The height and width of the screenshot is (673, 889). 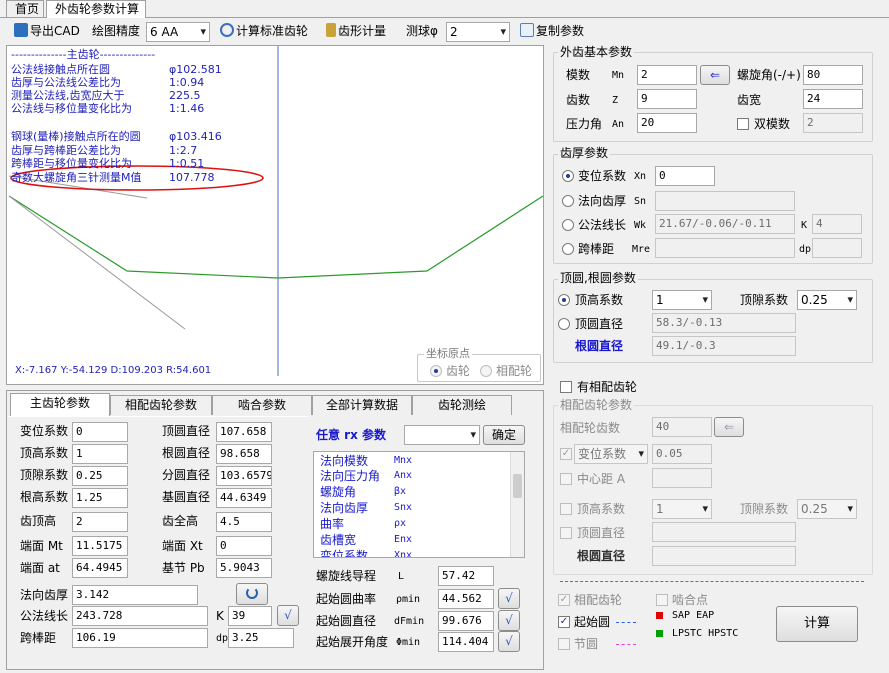 What do you see at coordinates (244, 498) in the screenshot?
I see `row3-input2: 44.6349` at bounding box center [244, 498].